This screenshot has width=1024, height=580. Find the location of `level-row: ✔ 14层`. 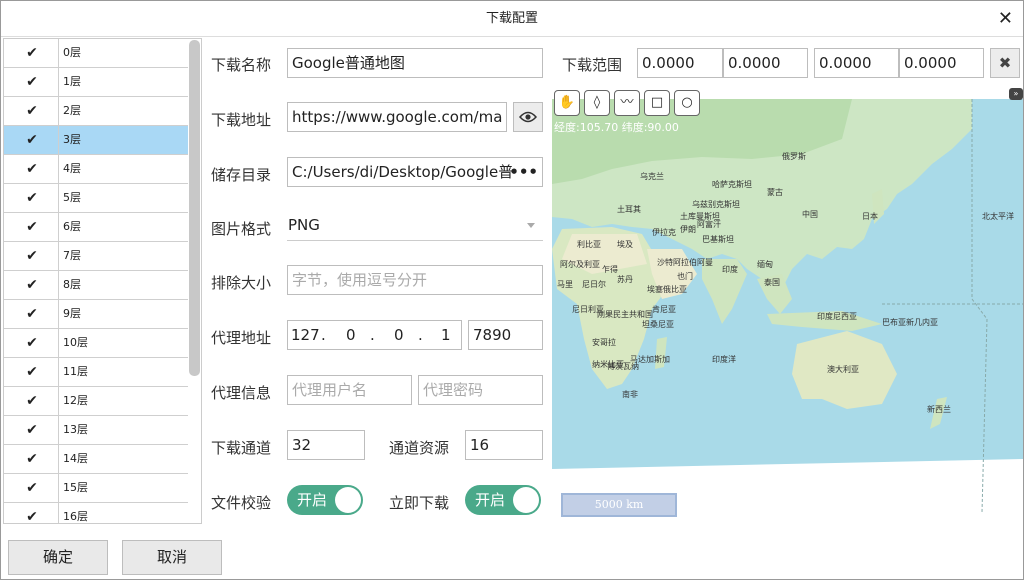

level-row: ✔ 14层 is located at coordinates (96, 459).